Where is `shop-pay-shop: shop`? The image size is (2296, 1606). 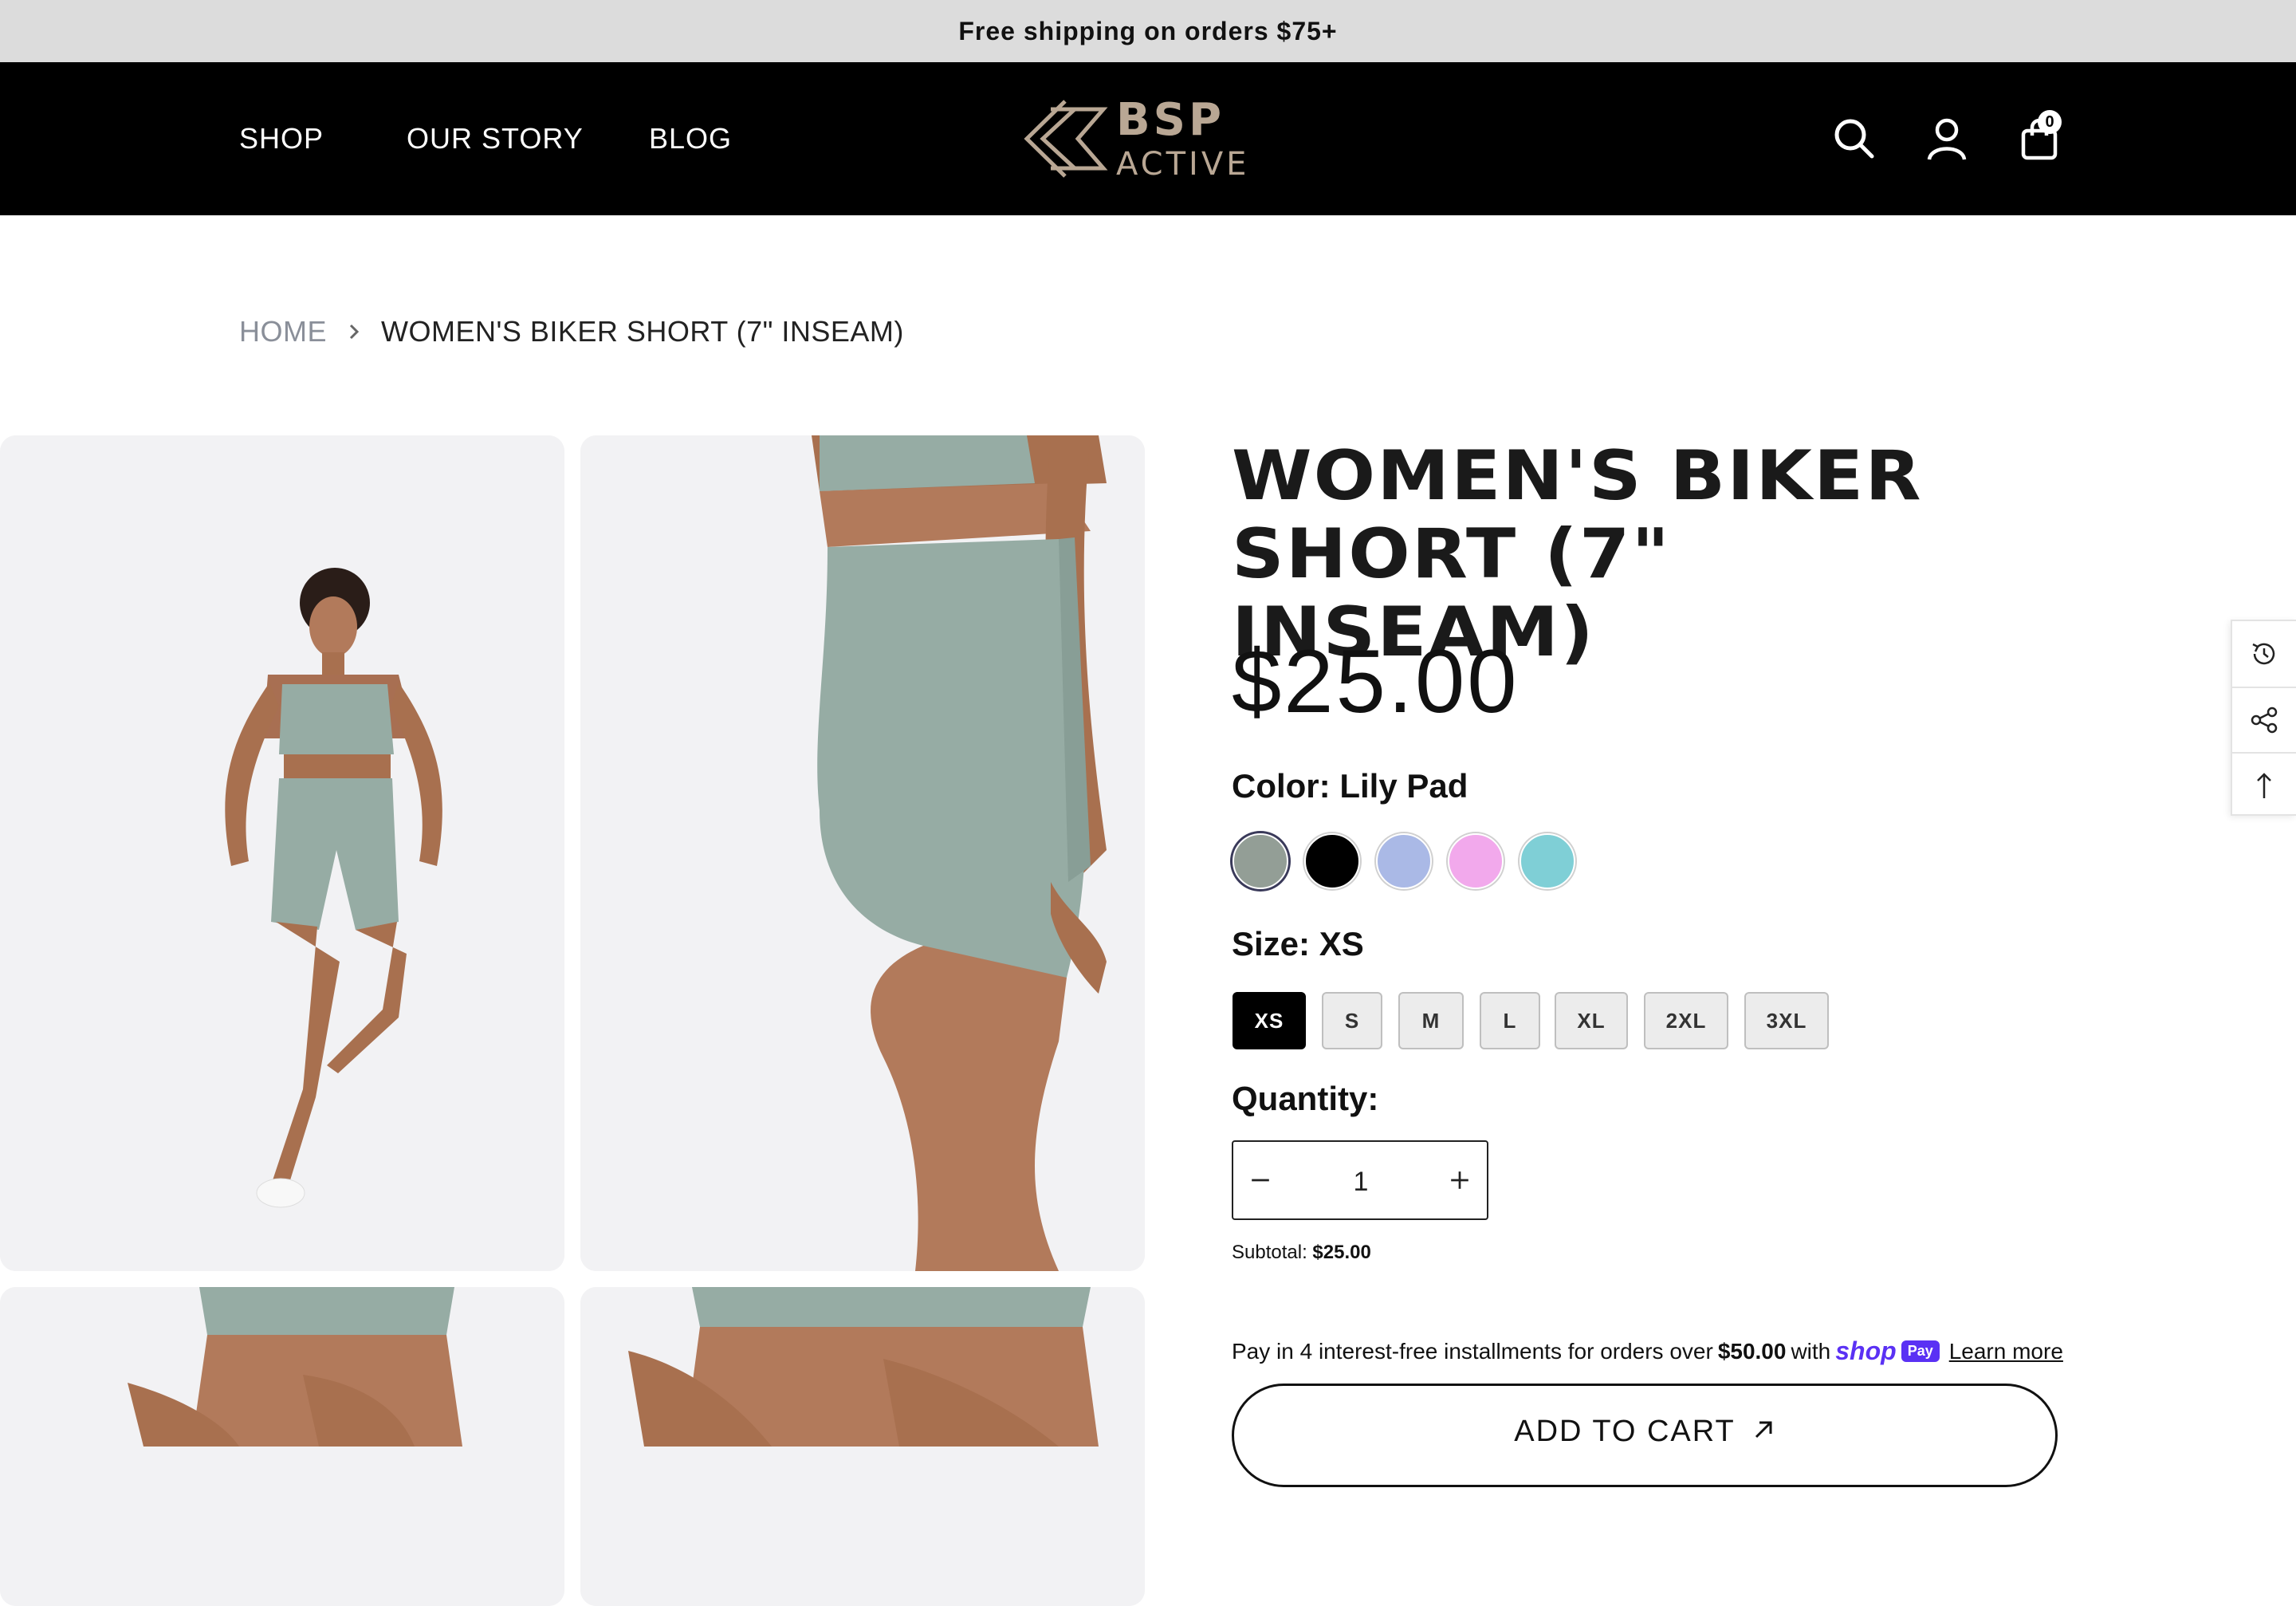 shop-pay-shop: shop is located at coordinates (1866, 1350).